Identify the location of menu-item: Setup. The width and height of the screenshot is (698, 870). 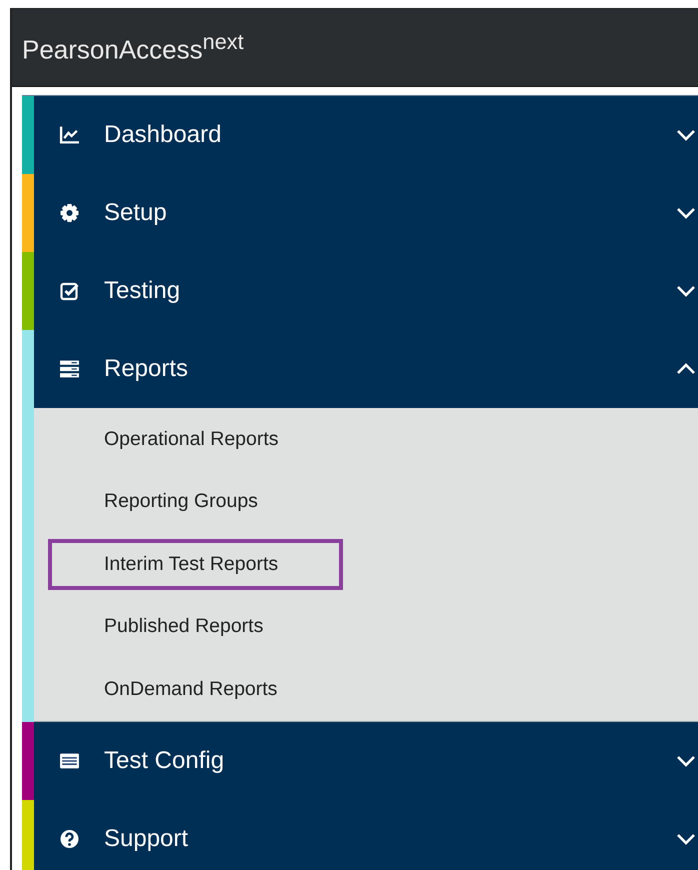
(366, 213).